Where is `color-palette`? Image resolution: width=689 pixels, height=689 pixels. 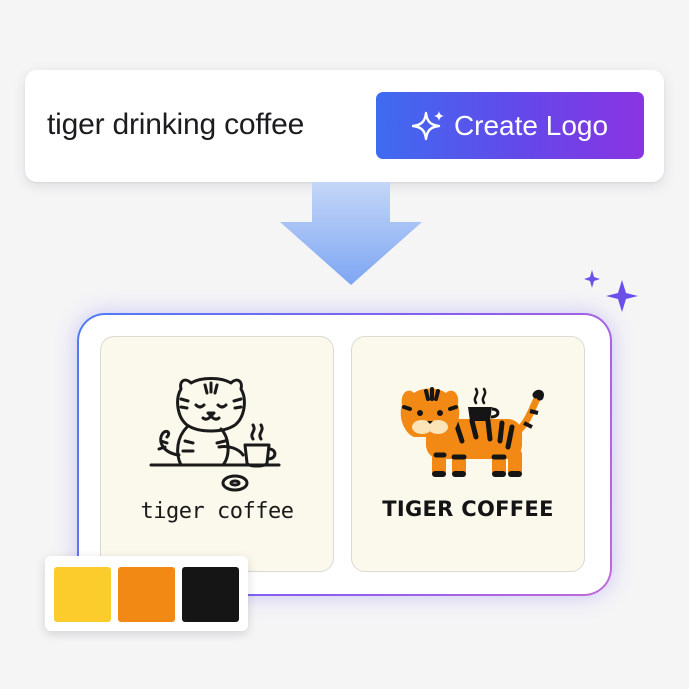 color-palette is located at coordinates (146, 593).